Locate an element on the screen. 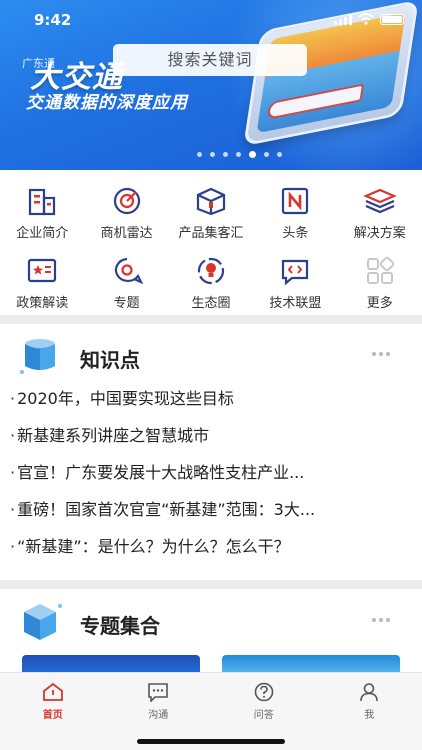 Image resolution: width=422 pixels, height=750 pixels. feature-grid-row: 企业简介 商机雷达 产品集客汇 头条 解决方案 is located at coordinates (211, 211).